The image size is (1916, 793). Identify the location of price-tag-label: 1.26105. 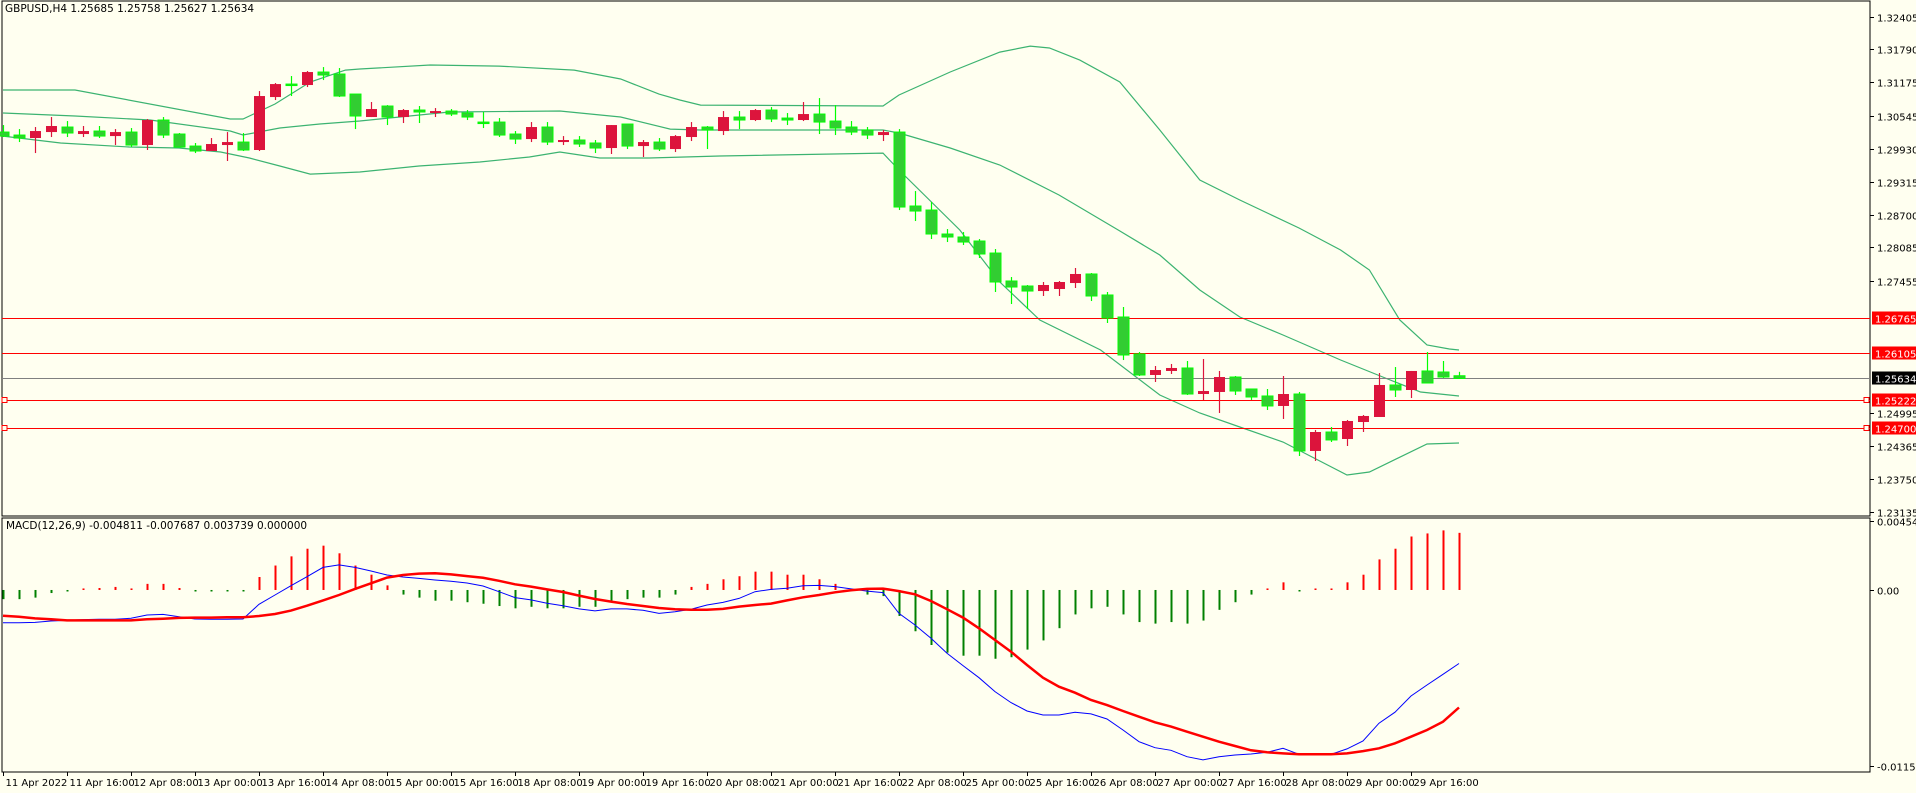
(1895, 355).